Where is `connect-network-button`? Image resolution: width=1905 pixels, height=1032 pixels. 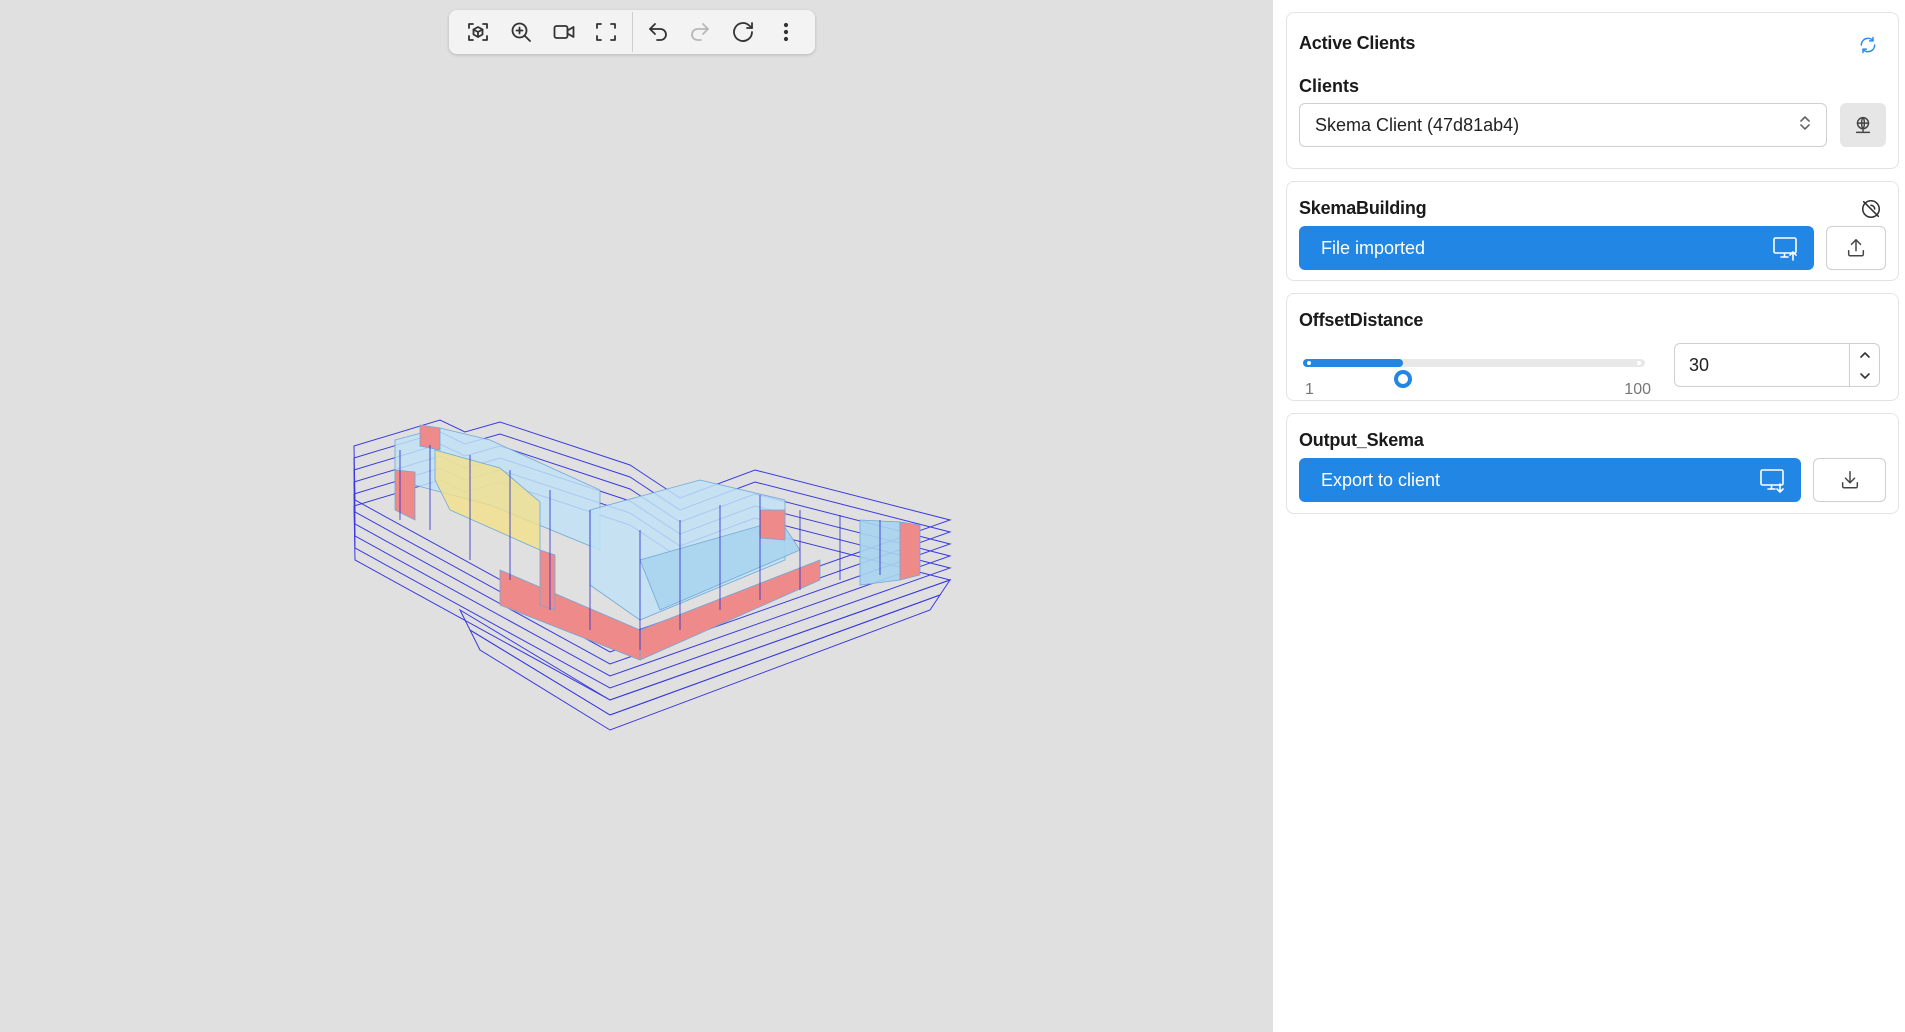 connect-network-button is located at coordinates (1863, 125).